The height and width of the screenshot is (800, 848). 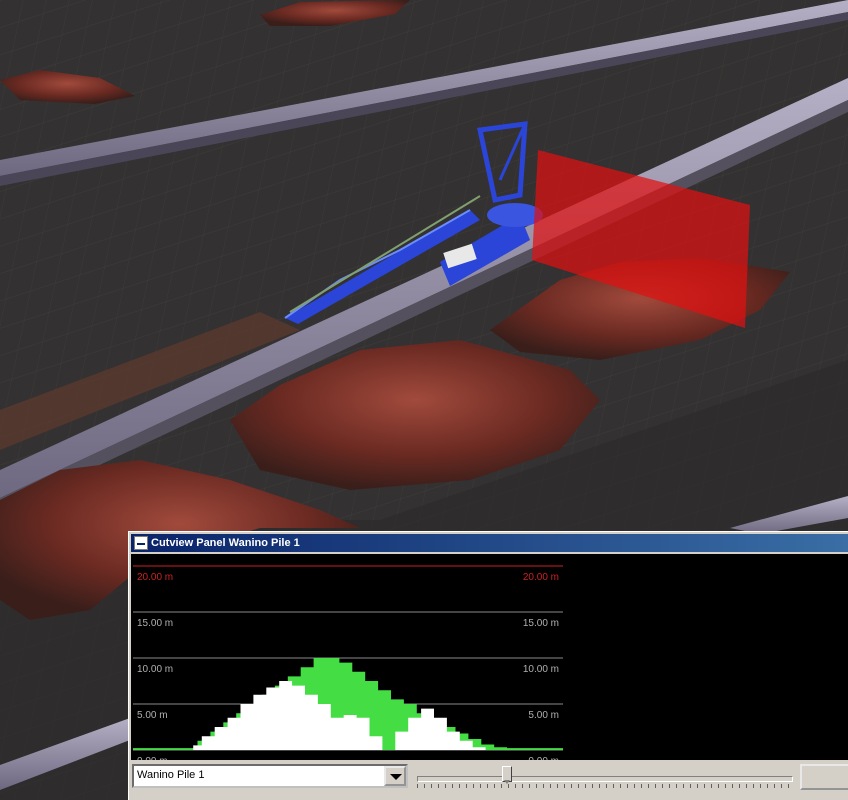 What do you see at coordinates (141, 543) in the screenshot?
I see `window-icon` at bounding box center [141, 543].